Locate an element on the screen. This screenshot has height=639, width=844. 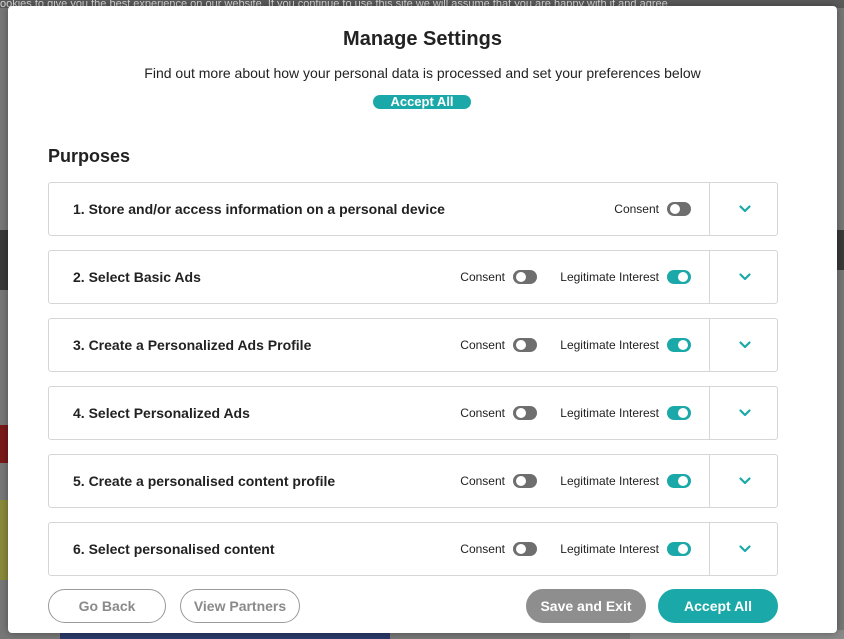
purpose-title: 6. Select personalised content is located at coordinates (174, 549).